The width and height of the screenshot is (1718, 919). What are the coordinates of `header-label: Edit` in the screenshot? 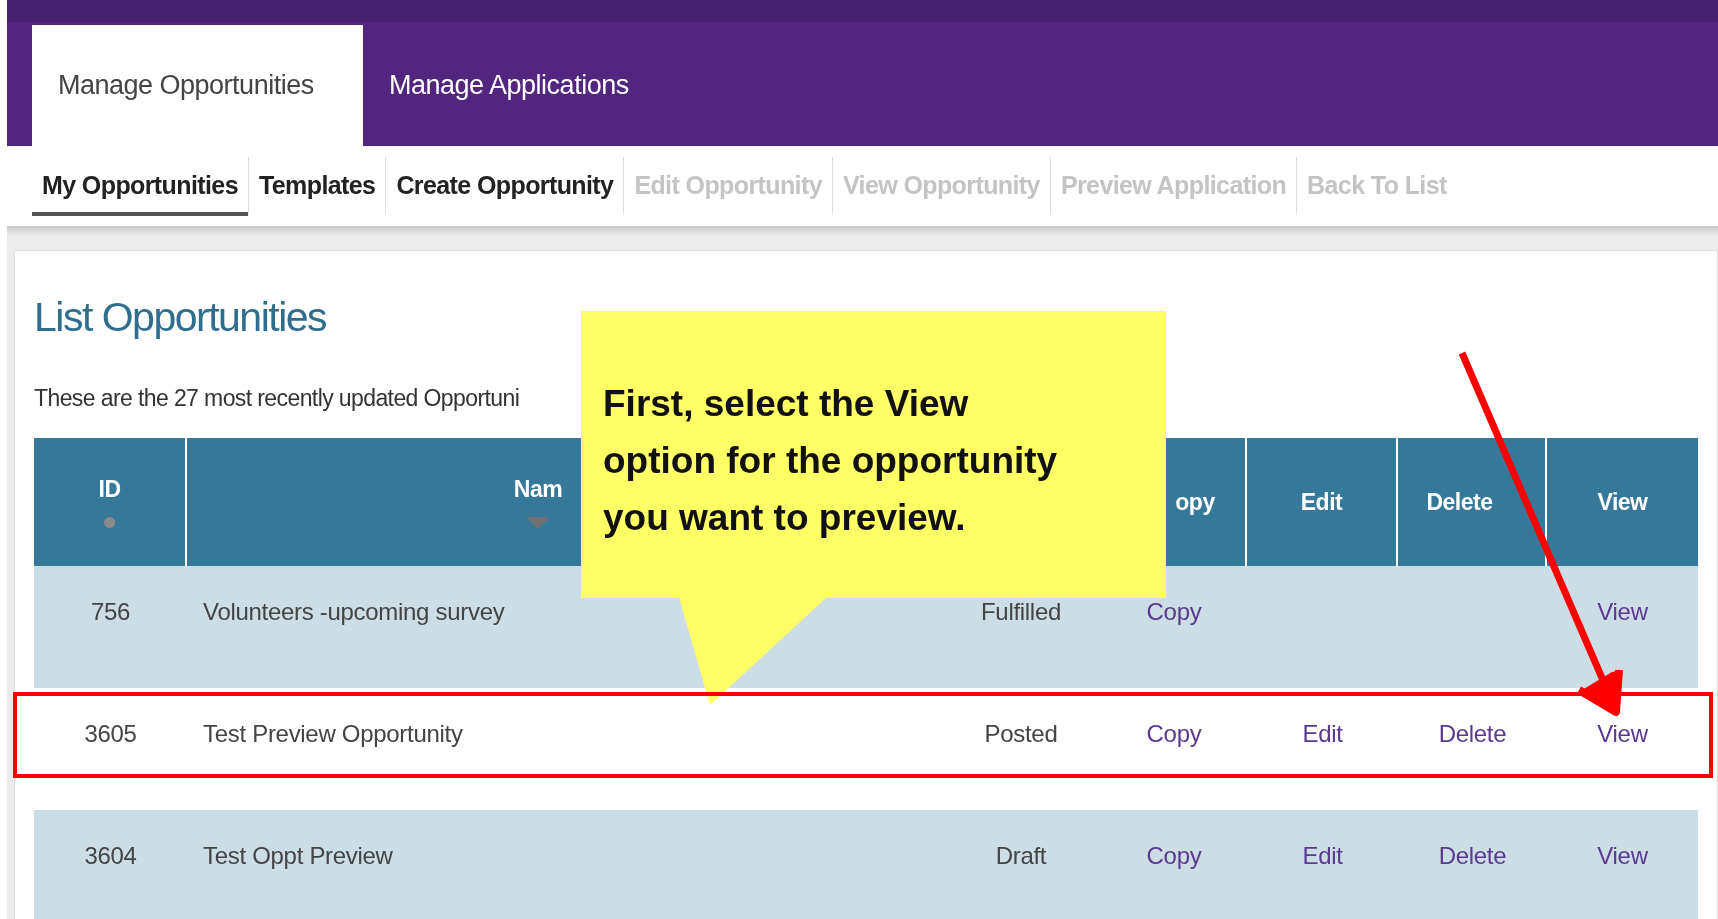 It's located at (1321, 502).